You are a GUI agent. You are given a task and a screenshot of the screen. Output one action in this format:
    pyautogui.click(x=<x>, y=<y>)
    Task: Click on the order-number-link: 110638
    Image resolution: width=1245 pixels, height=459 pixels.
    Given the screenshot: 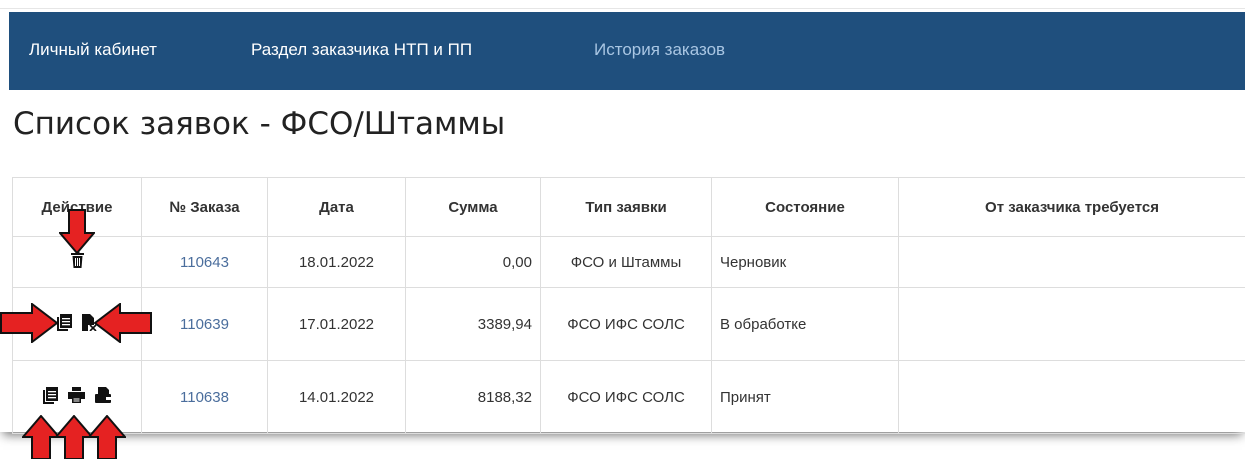 What is the action you would take?
    pyautogui.click(x=204, y=397)
    